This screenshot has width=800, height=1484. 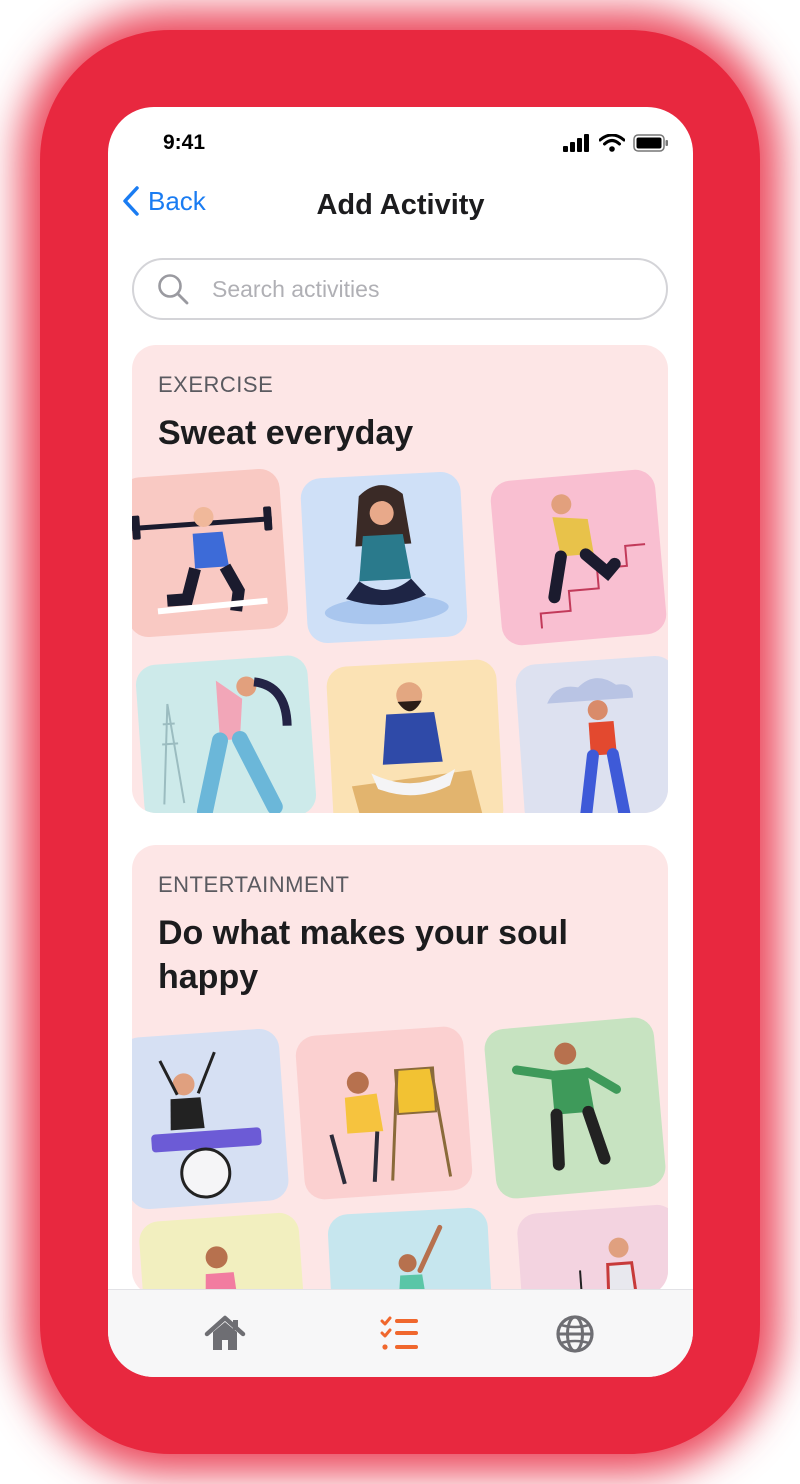 What do you see at coordinates (400, 142) in the screenshot?
I see `status-bar: 9:41` at bounding box center [400, 142].